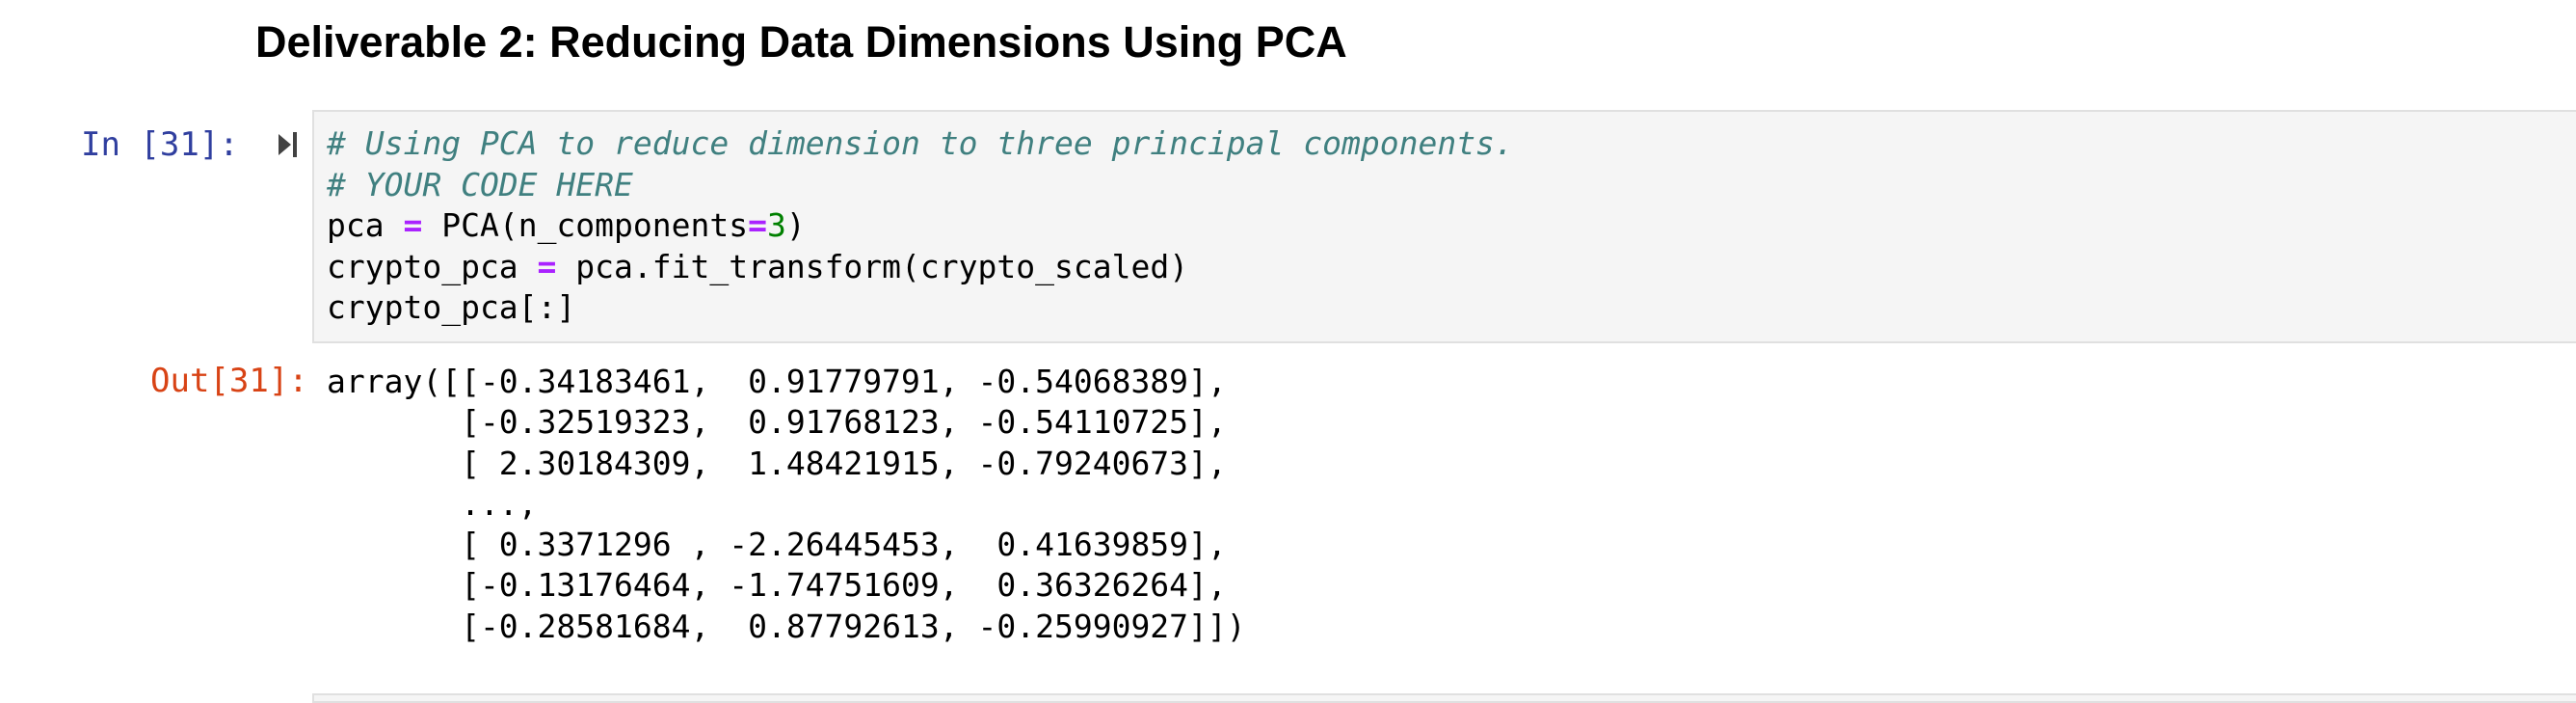  Describe the element at coordinates (786, 626) in the screenshot. I see `output-line: [-0.28581684, 0.87792613, -0.25990927]])` at that location.